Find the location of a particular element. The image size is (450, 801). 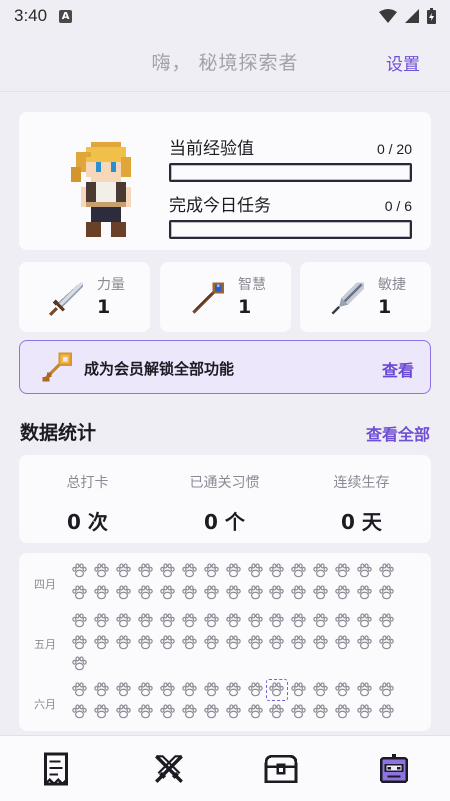

tab-chest is located at coordinates (281, 769).